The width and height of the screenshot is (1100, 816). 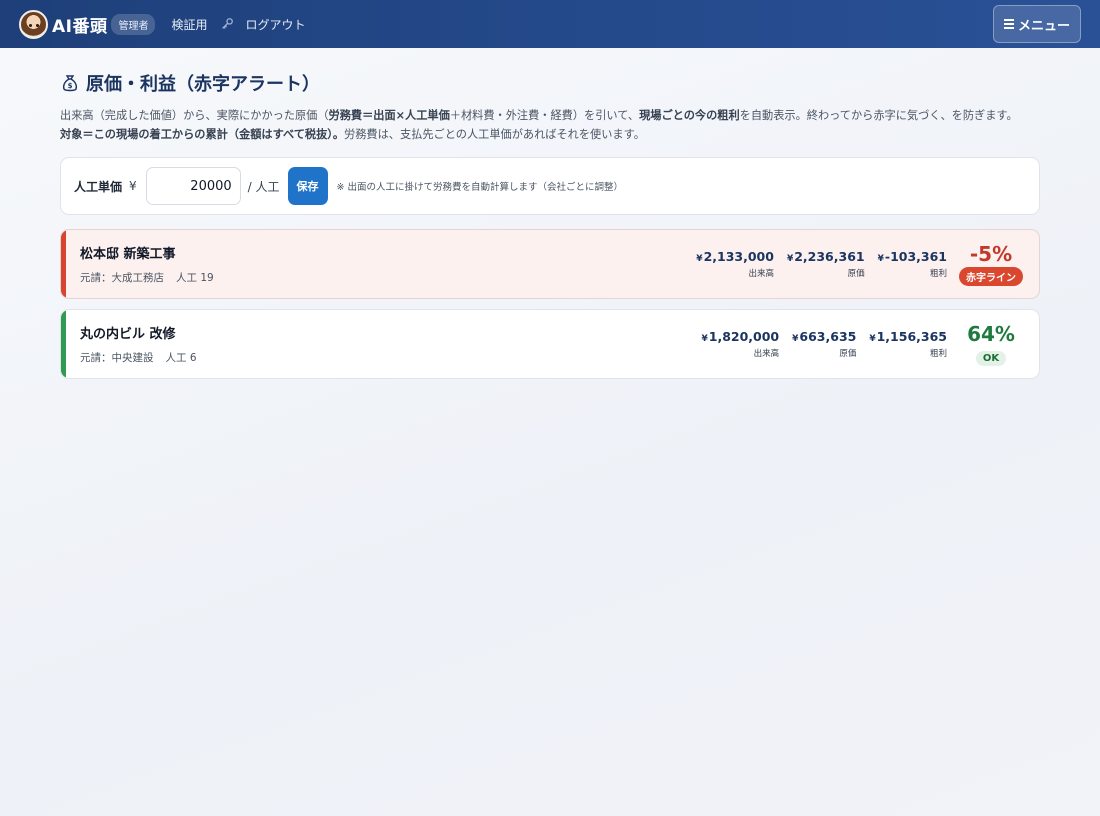 I want to click on cost-value: 663,635, so click(x=828, y=336).